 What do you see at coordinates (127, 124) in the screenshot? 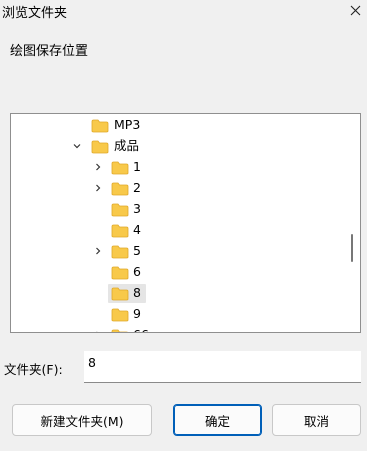
I see `tree-item-label: MP3` at bounding box center [127, 124].